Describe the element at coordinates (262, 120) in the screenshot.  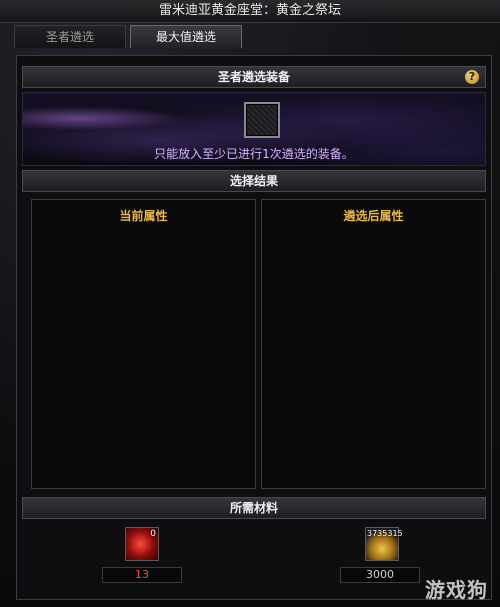
I see `equipment-slot` at that location.